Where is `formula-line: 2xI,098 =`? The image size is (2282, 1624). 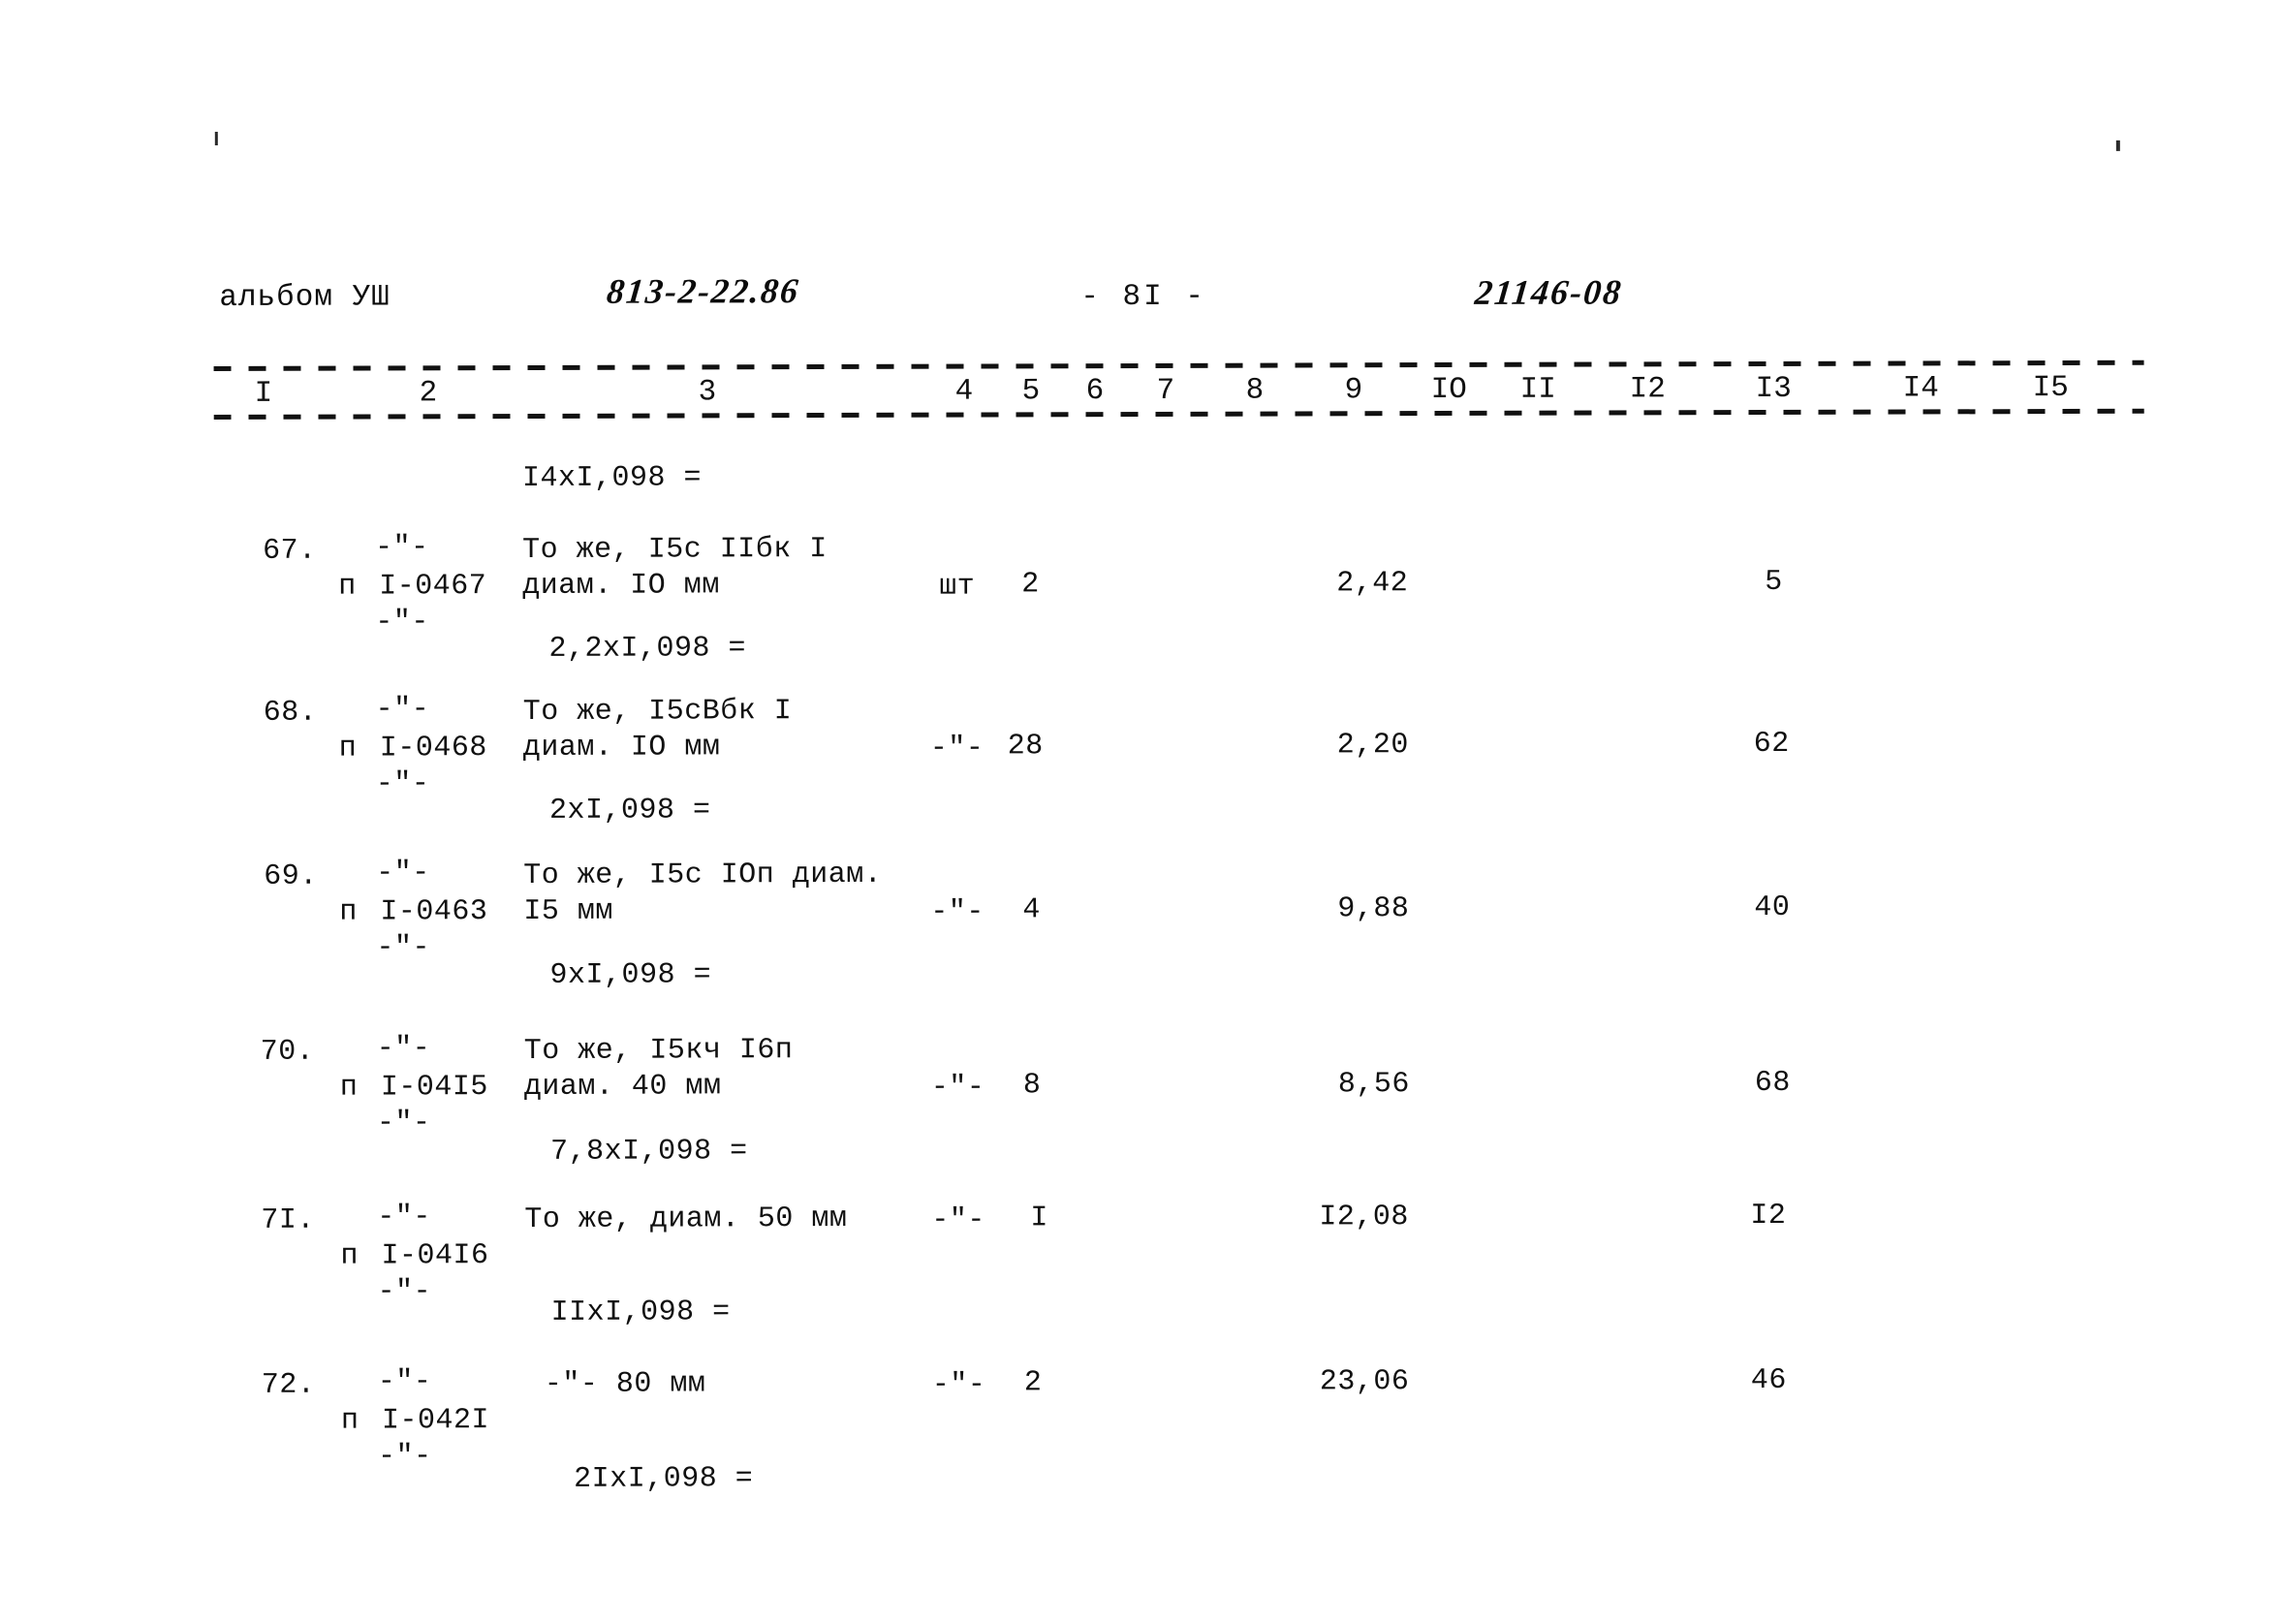 formula-line: 2xI,098 = is located at coordinates (629, 811).